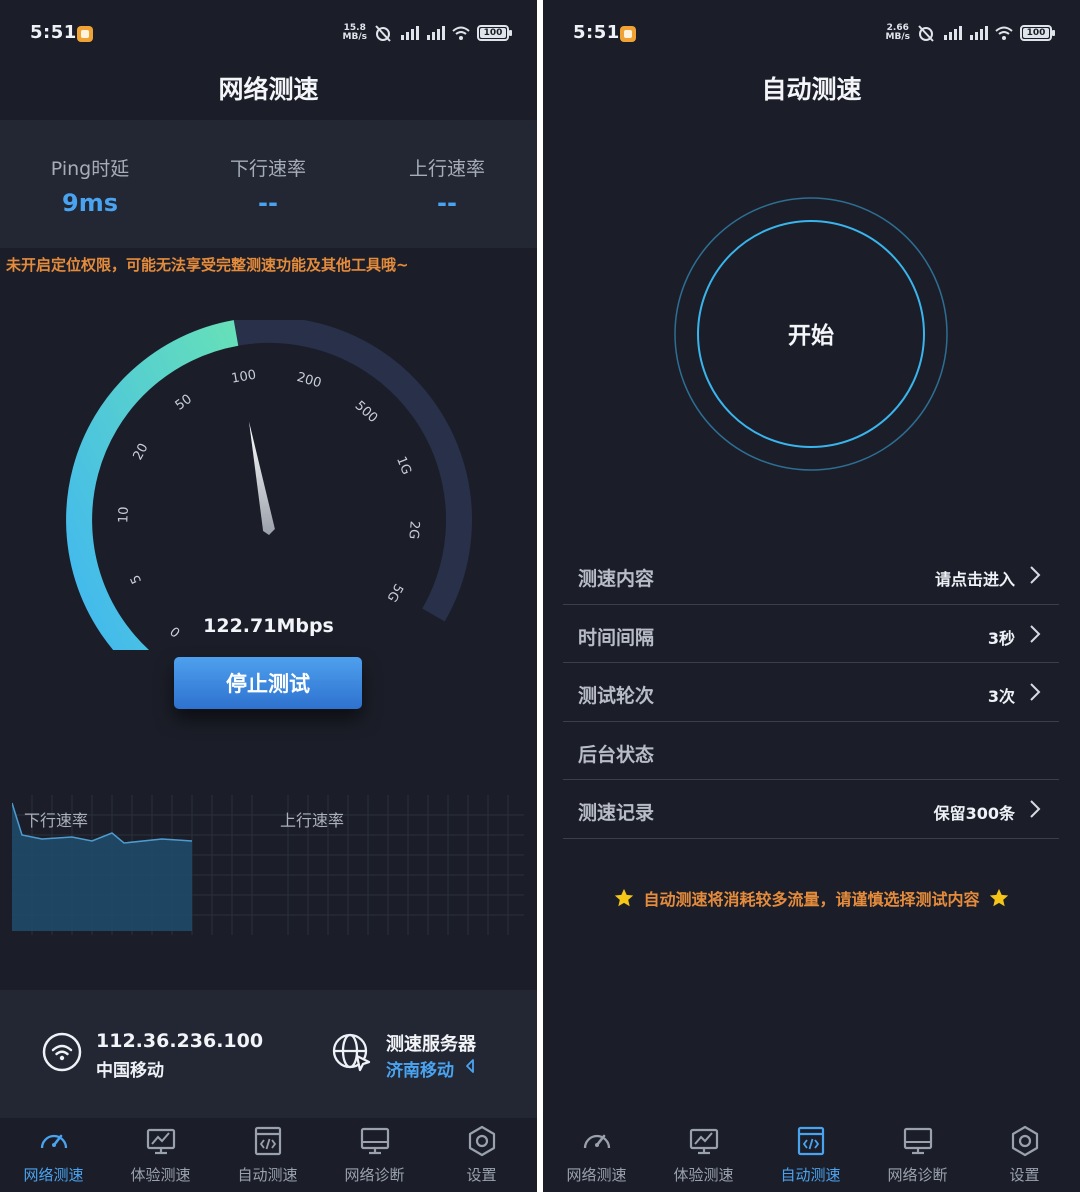  Describe the element at coordinates (494, 33) in the screenshot. I see `battery-icon: 100` at that location.